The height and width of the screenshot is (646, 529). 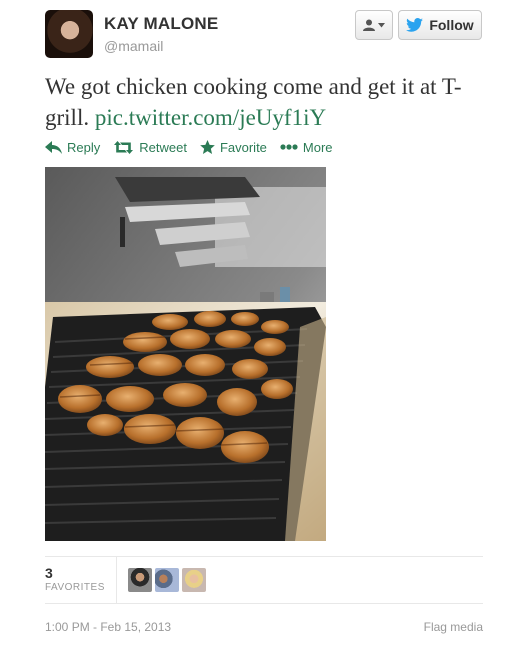 I want to click on more-label: More, so click(x=317, y=147).